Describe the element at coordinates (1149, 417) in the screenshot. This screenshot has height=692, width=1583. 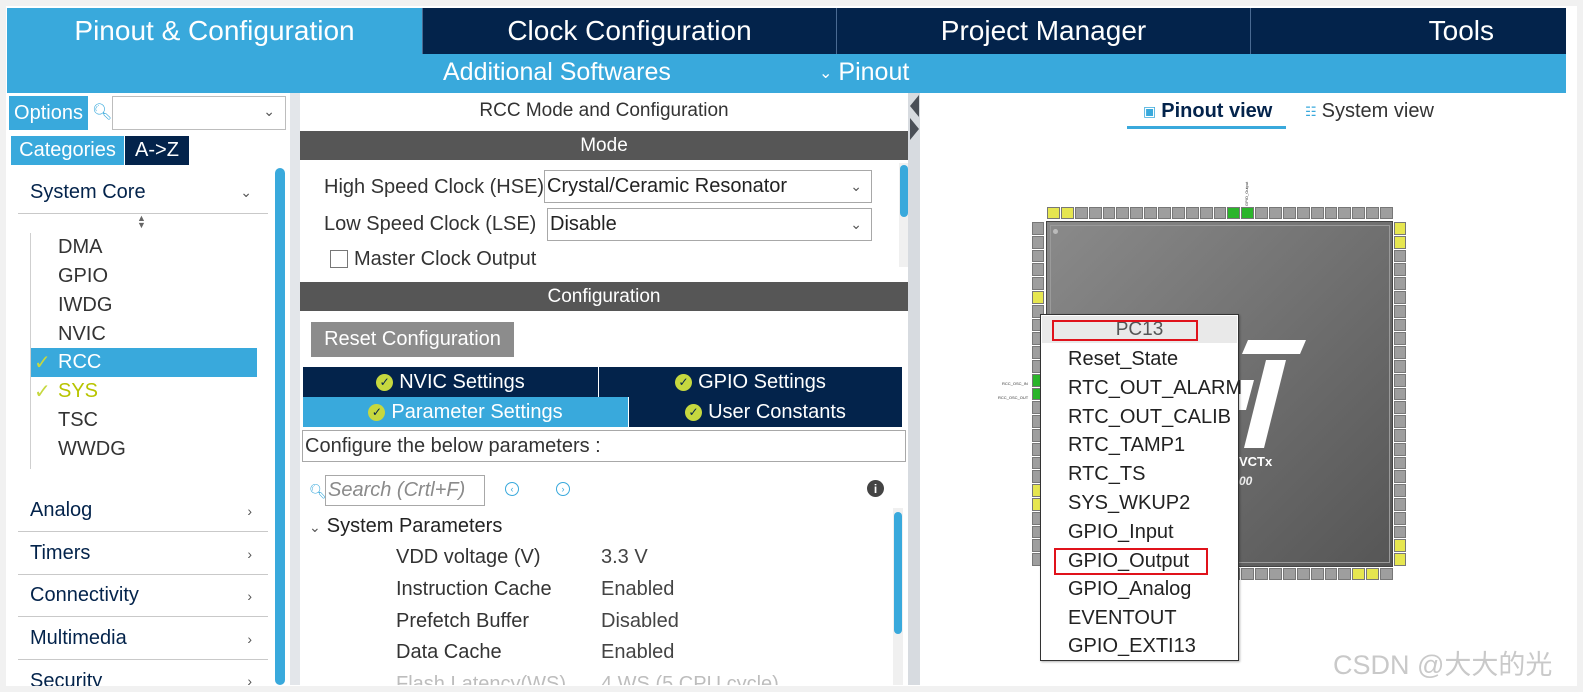
I see `menu-item-rtc-out-calib: RTC_OUT_CALIB` at that location.